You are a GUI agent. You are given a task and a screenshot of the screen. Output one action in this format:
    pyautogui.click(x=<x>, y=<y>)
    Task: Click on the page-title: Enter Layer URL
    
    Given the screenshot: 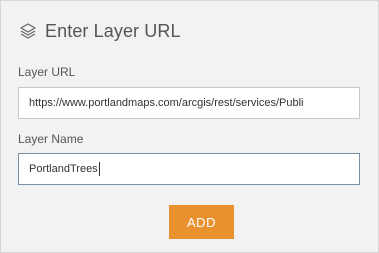 What is the action you would take?
    pyautogui.click(x=113, y=30)
    